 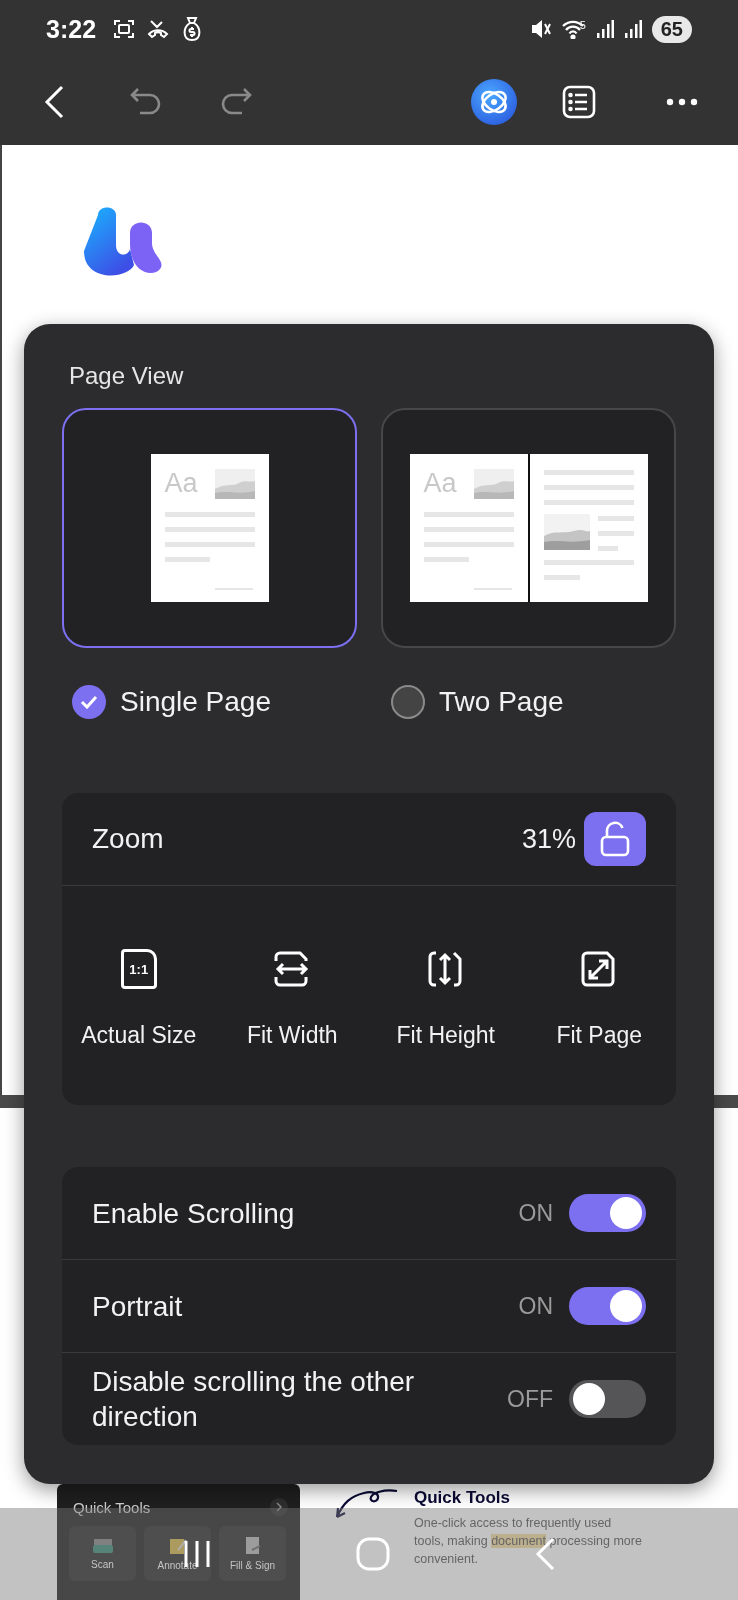 What do you see at coordinates (137, 1306) in the screenshot?
I see `setting-label: Portrait` at bounding box center [137, 1306].